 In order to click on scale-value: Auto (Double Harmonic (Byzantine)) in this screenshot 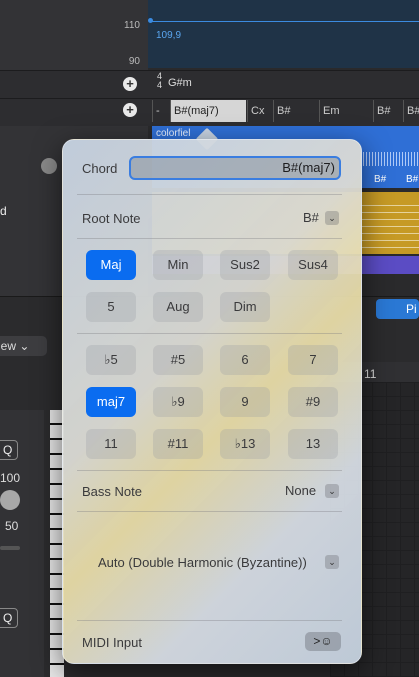, I will do `click(202, 562)`.